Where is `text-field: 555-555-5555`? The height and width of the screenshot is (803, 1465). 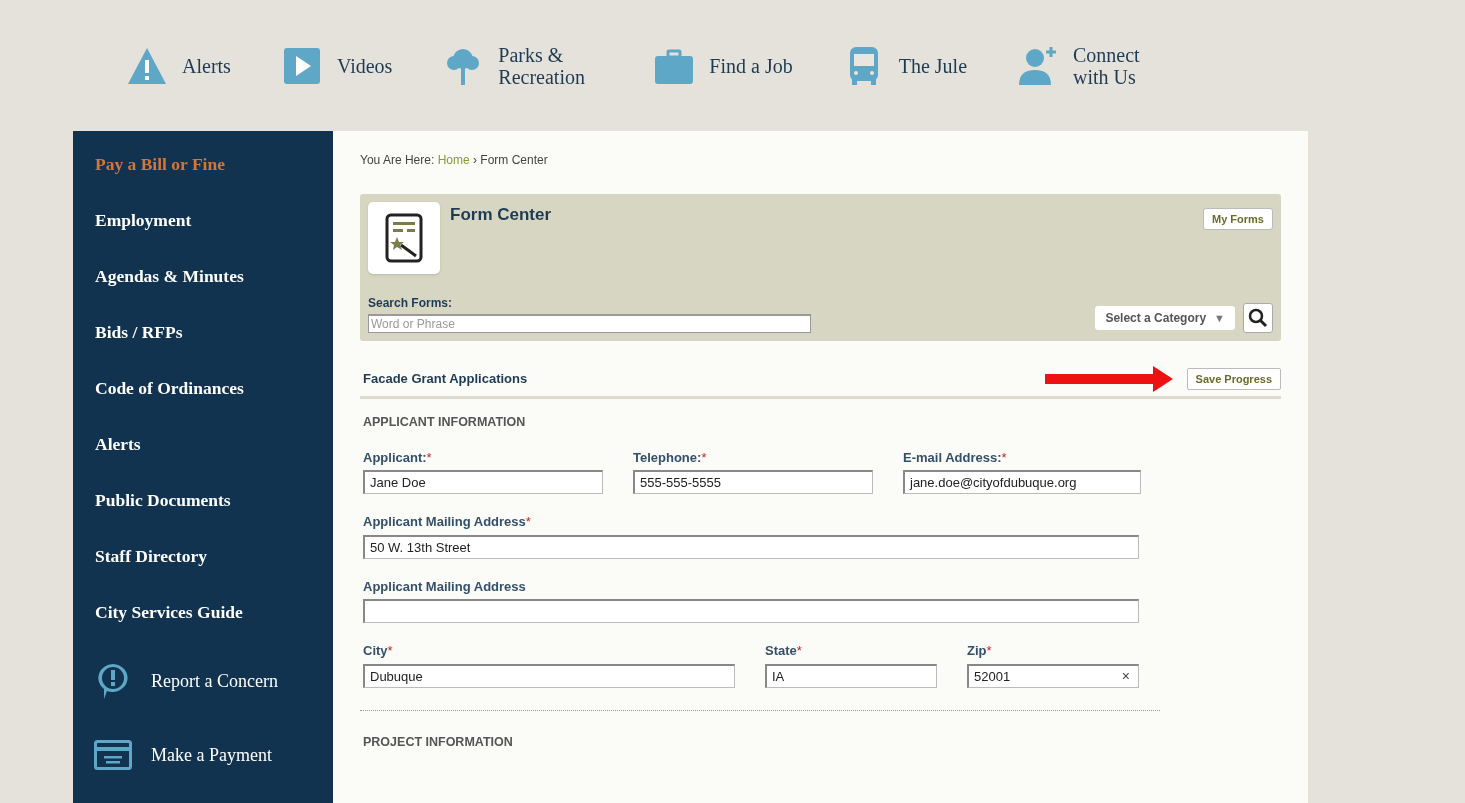
text-field: 555-555-5555 is located at coordinates (753, 482).